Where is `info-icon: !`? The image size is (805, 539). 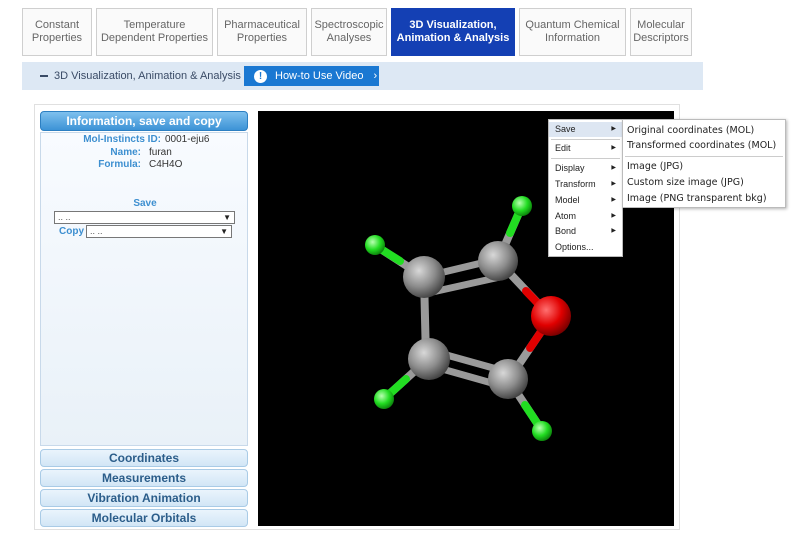 info-icon: ! is located at coordinates (260, 76).